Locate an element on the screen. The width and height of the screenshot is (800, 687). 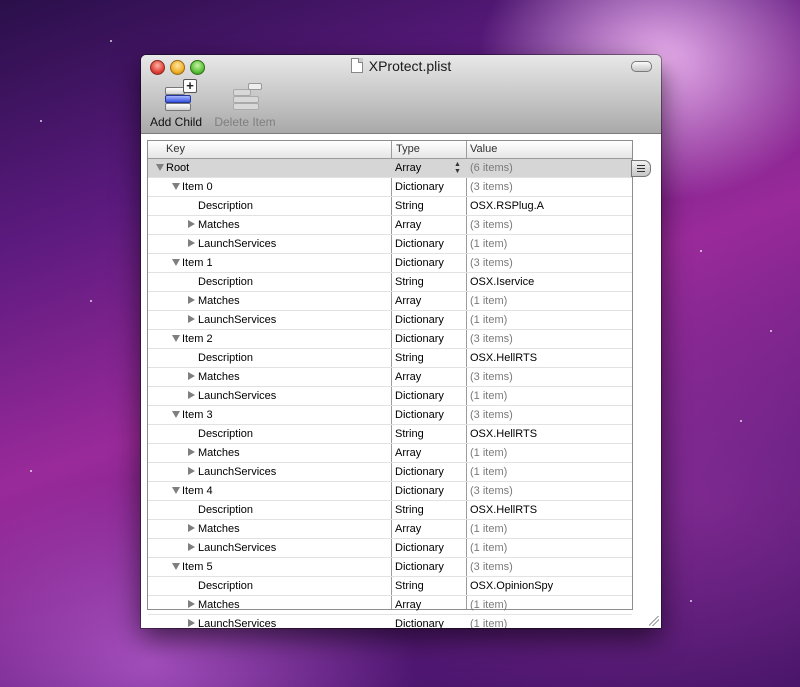
type-popup-stepper-icon: ▲ ▼ is located at coordinates (457, 168).